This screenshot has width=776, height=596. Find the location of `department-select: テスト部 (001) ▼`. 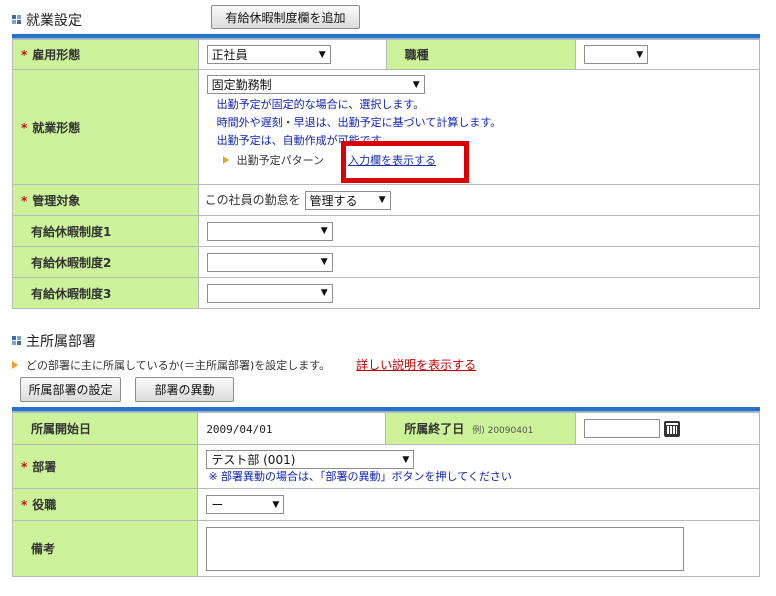

department-select: テスト部 (001) ▼ is located at coordinates (310, 459).